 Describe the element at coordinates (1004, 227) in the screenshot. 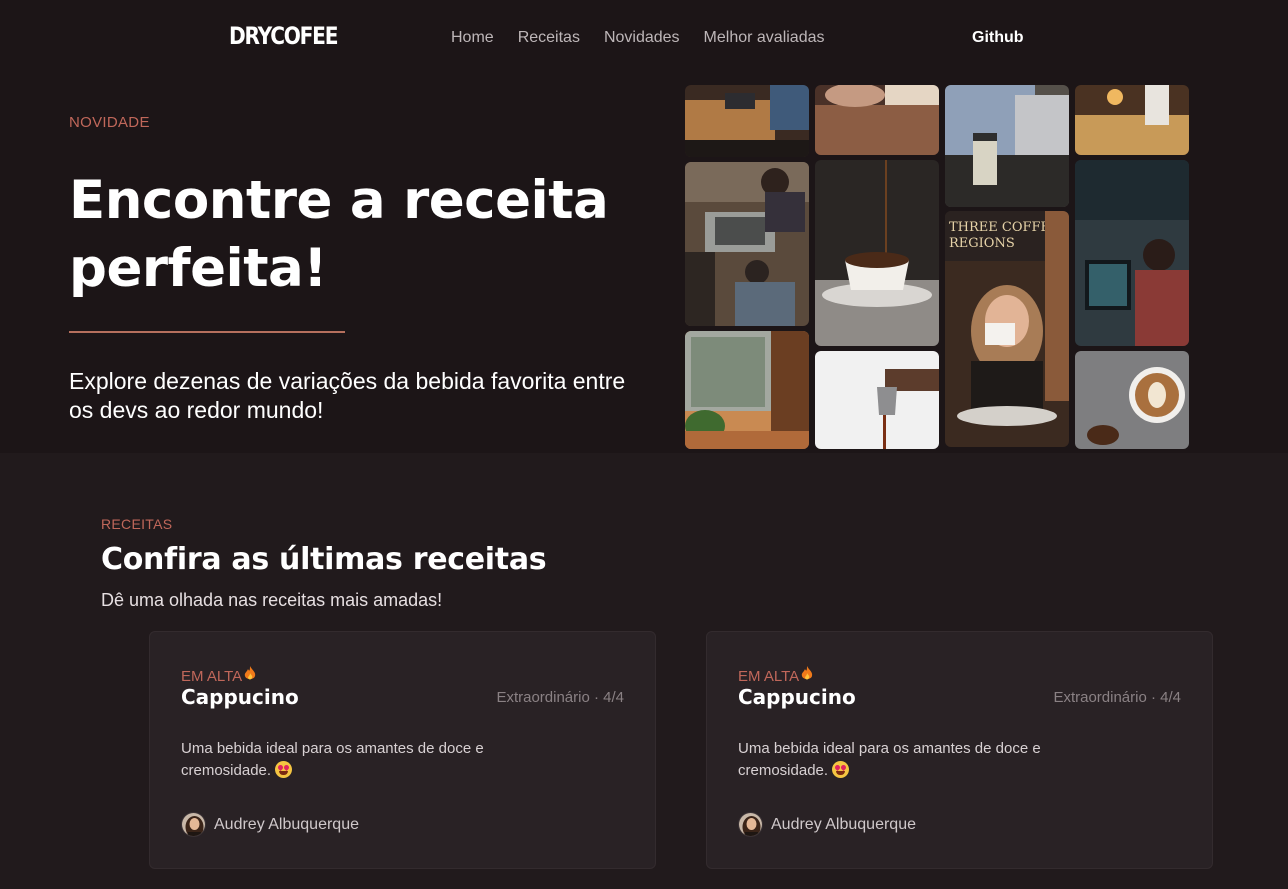

I see `svg-text: THREE COFFEE` at that location.